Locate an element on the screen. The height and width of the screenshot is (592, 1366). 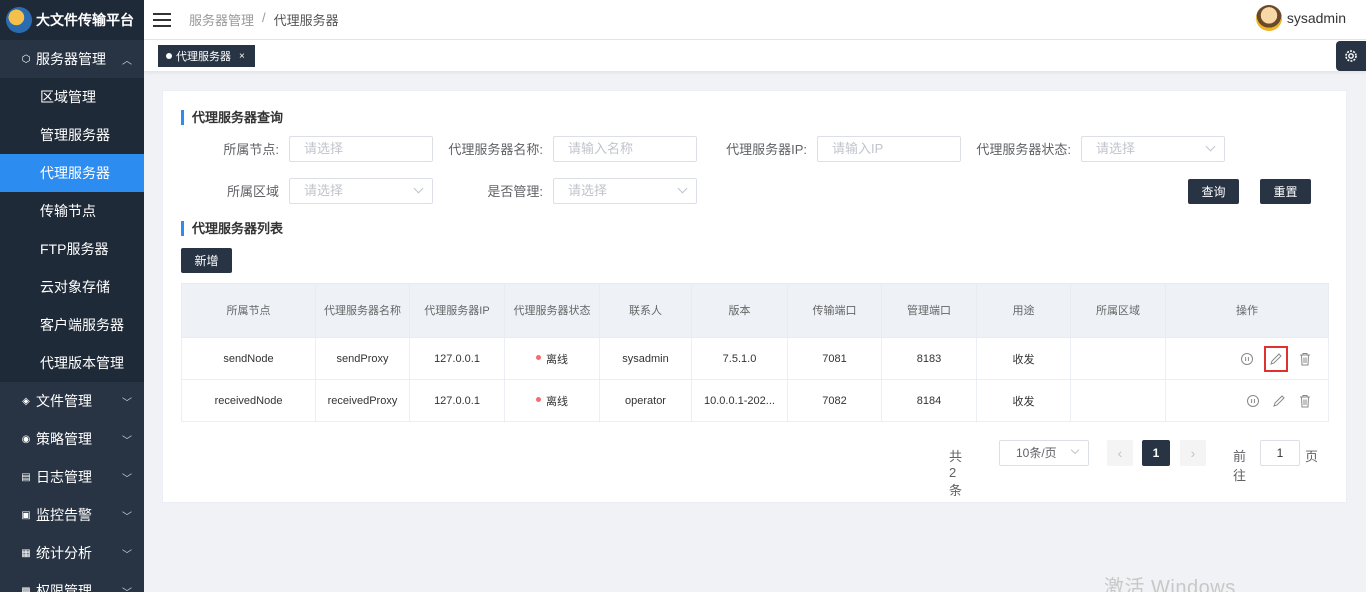
user-menu: sysadmin is located at coordinates (1300, 18).